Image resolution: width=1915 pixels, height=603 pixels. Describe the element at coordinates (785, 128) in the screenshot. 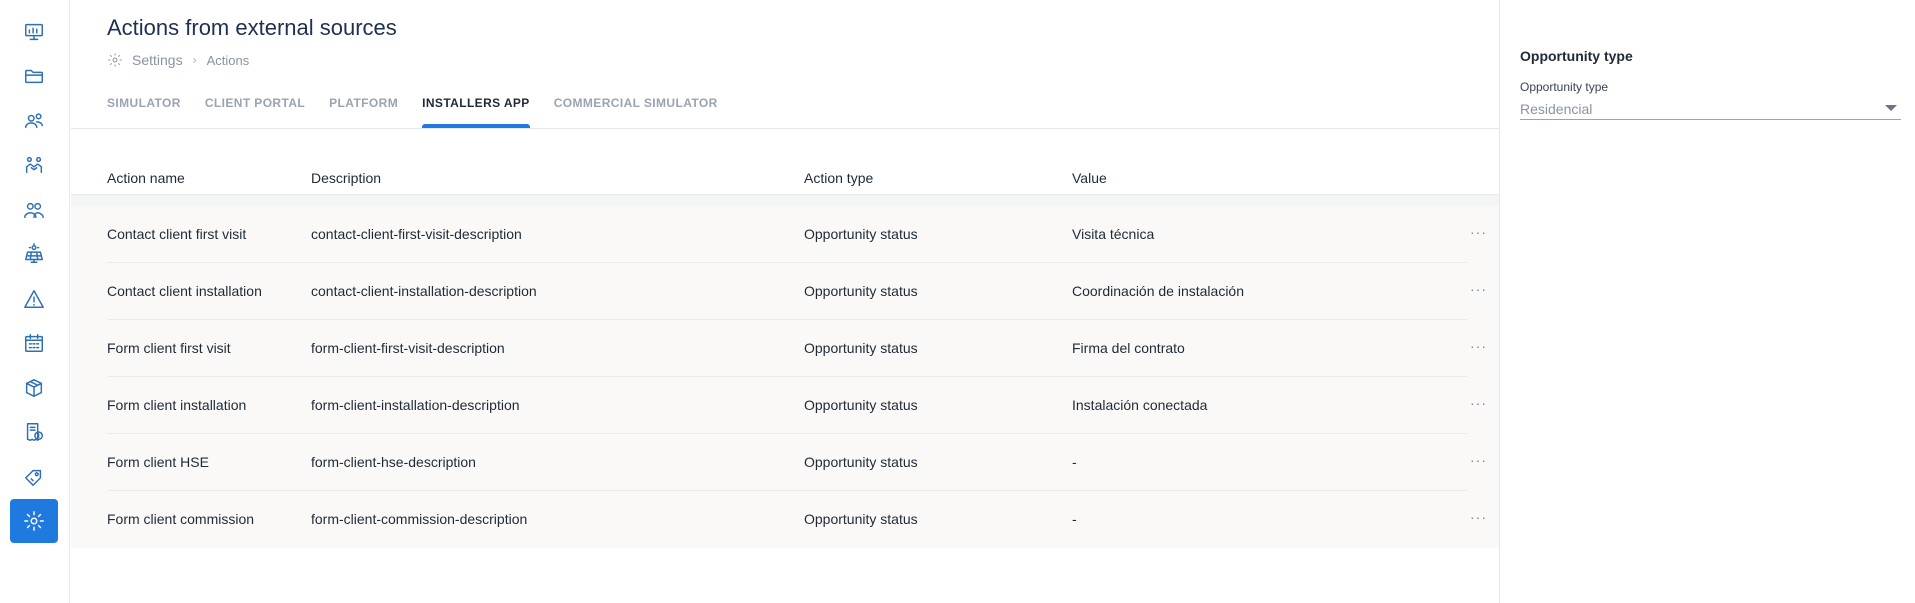

I see `tabs-divider` at that location.